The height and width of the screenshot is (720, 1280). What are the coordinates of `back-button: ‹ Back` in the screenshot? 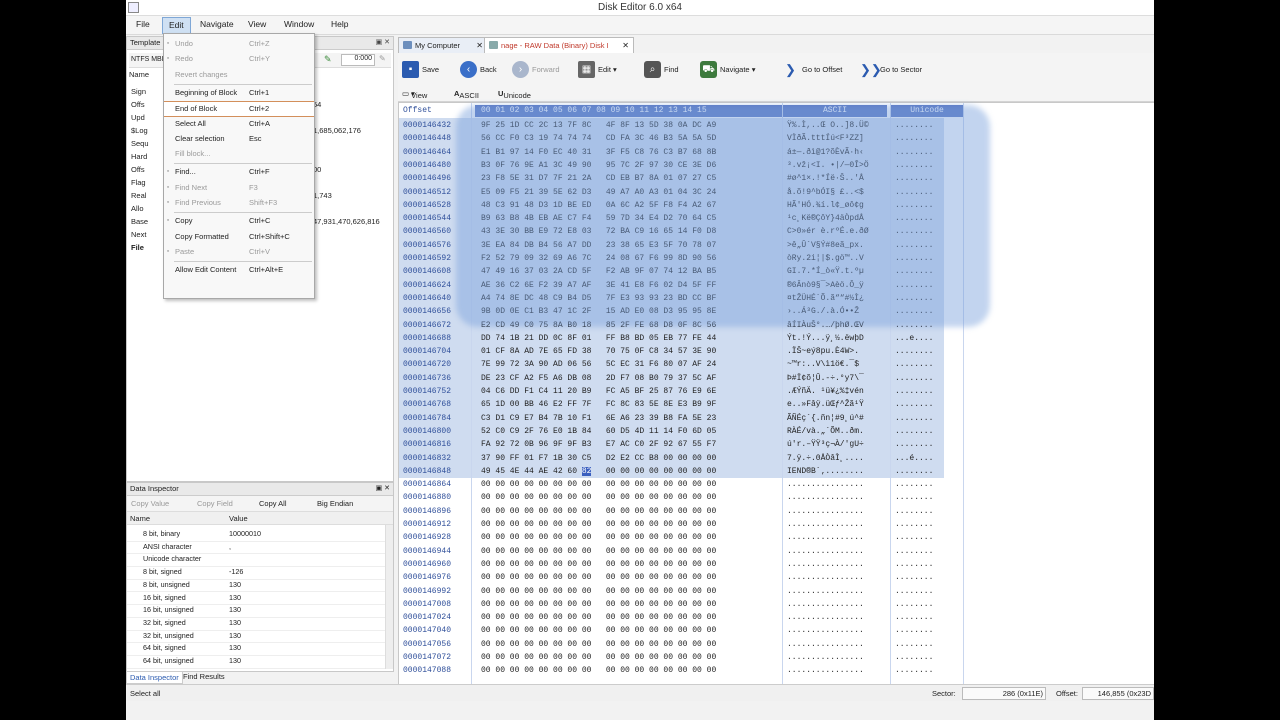 It's located at (478, 70).